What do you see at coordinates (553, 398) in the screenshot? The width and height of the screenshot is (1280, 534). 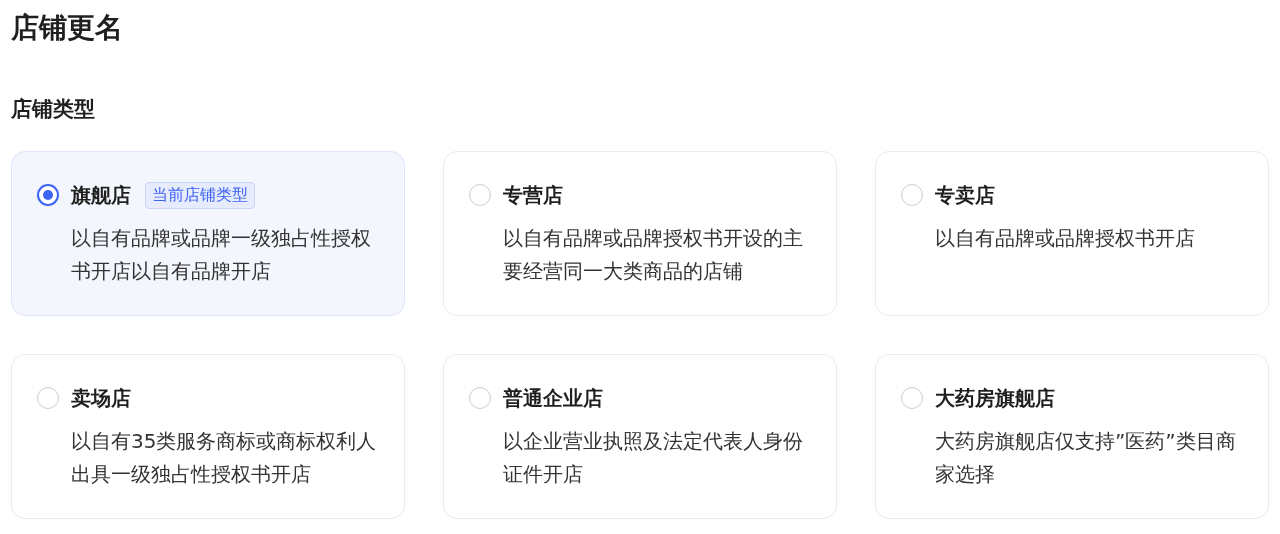 I see `shop-type-name: 普通企业店` at bounding box center [553, 398].